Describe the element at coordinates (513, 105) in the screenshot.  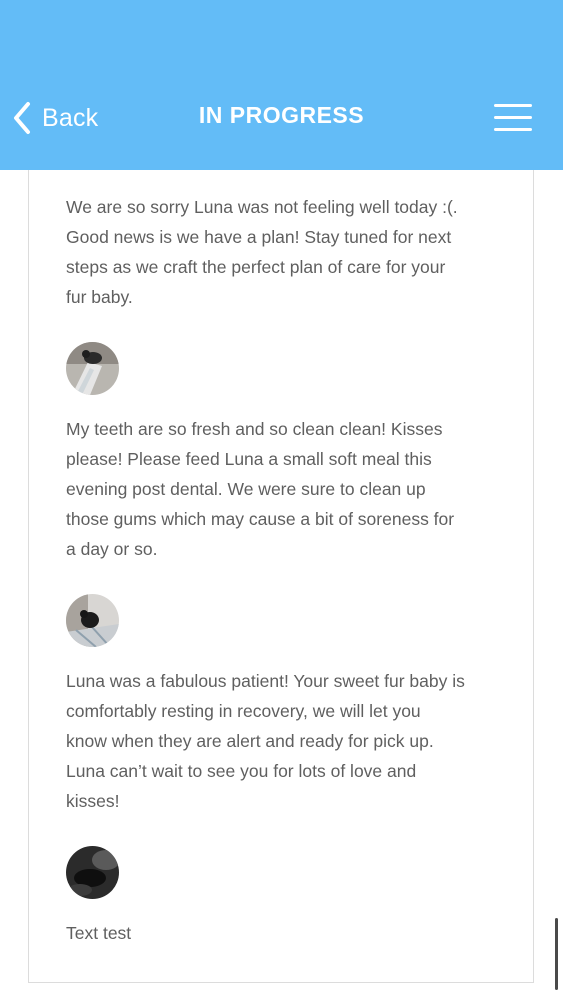
I see `hamburger-menu-icon` at that location.